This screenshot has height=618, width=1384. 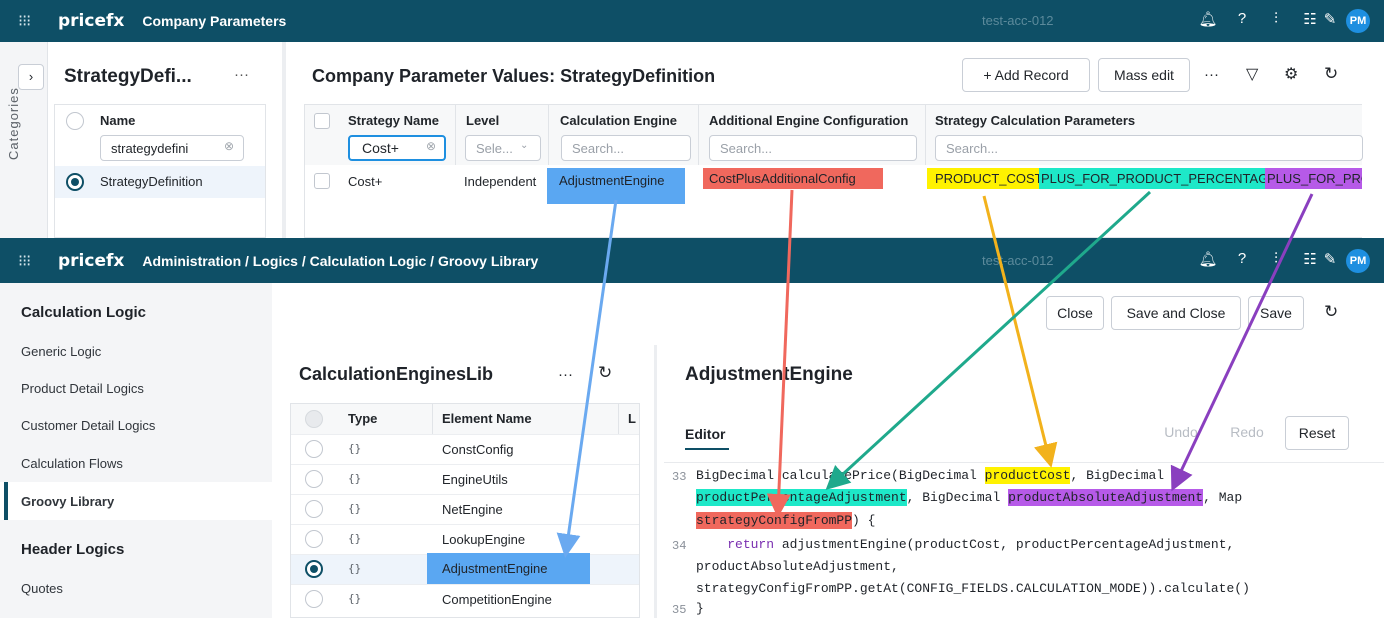 I want to click on row-element-name: LookupEngine, so click(x=484, y=539).